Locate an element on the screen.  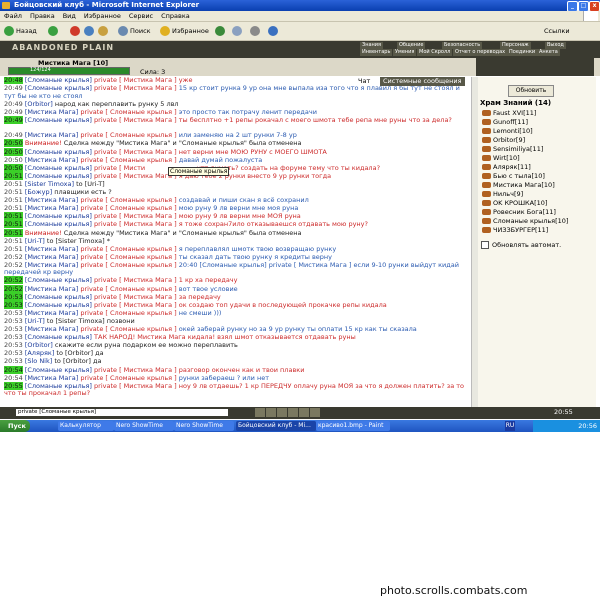
tab-system-messages: Системные сообщения is located at coordinates (422, 81).